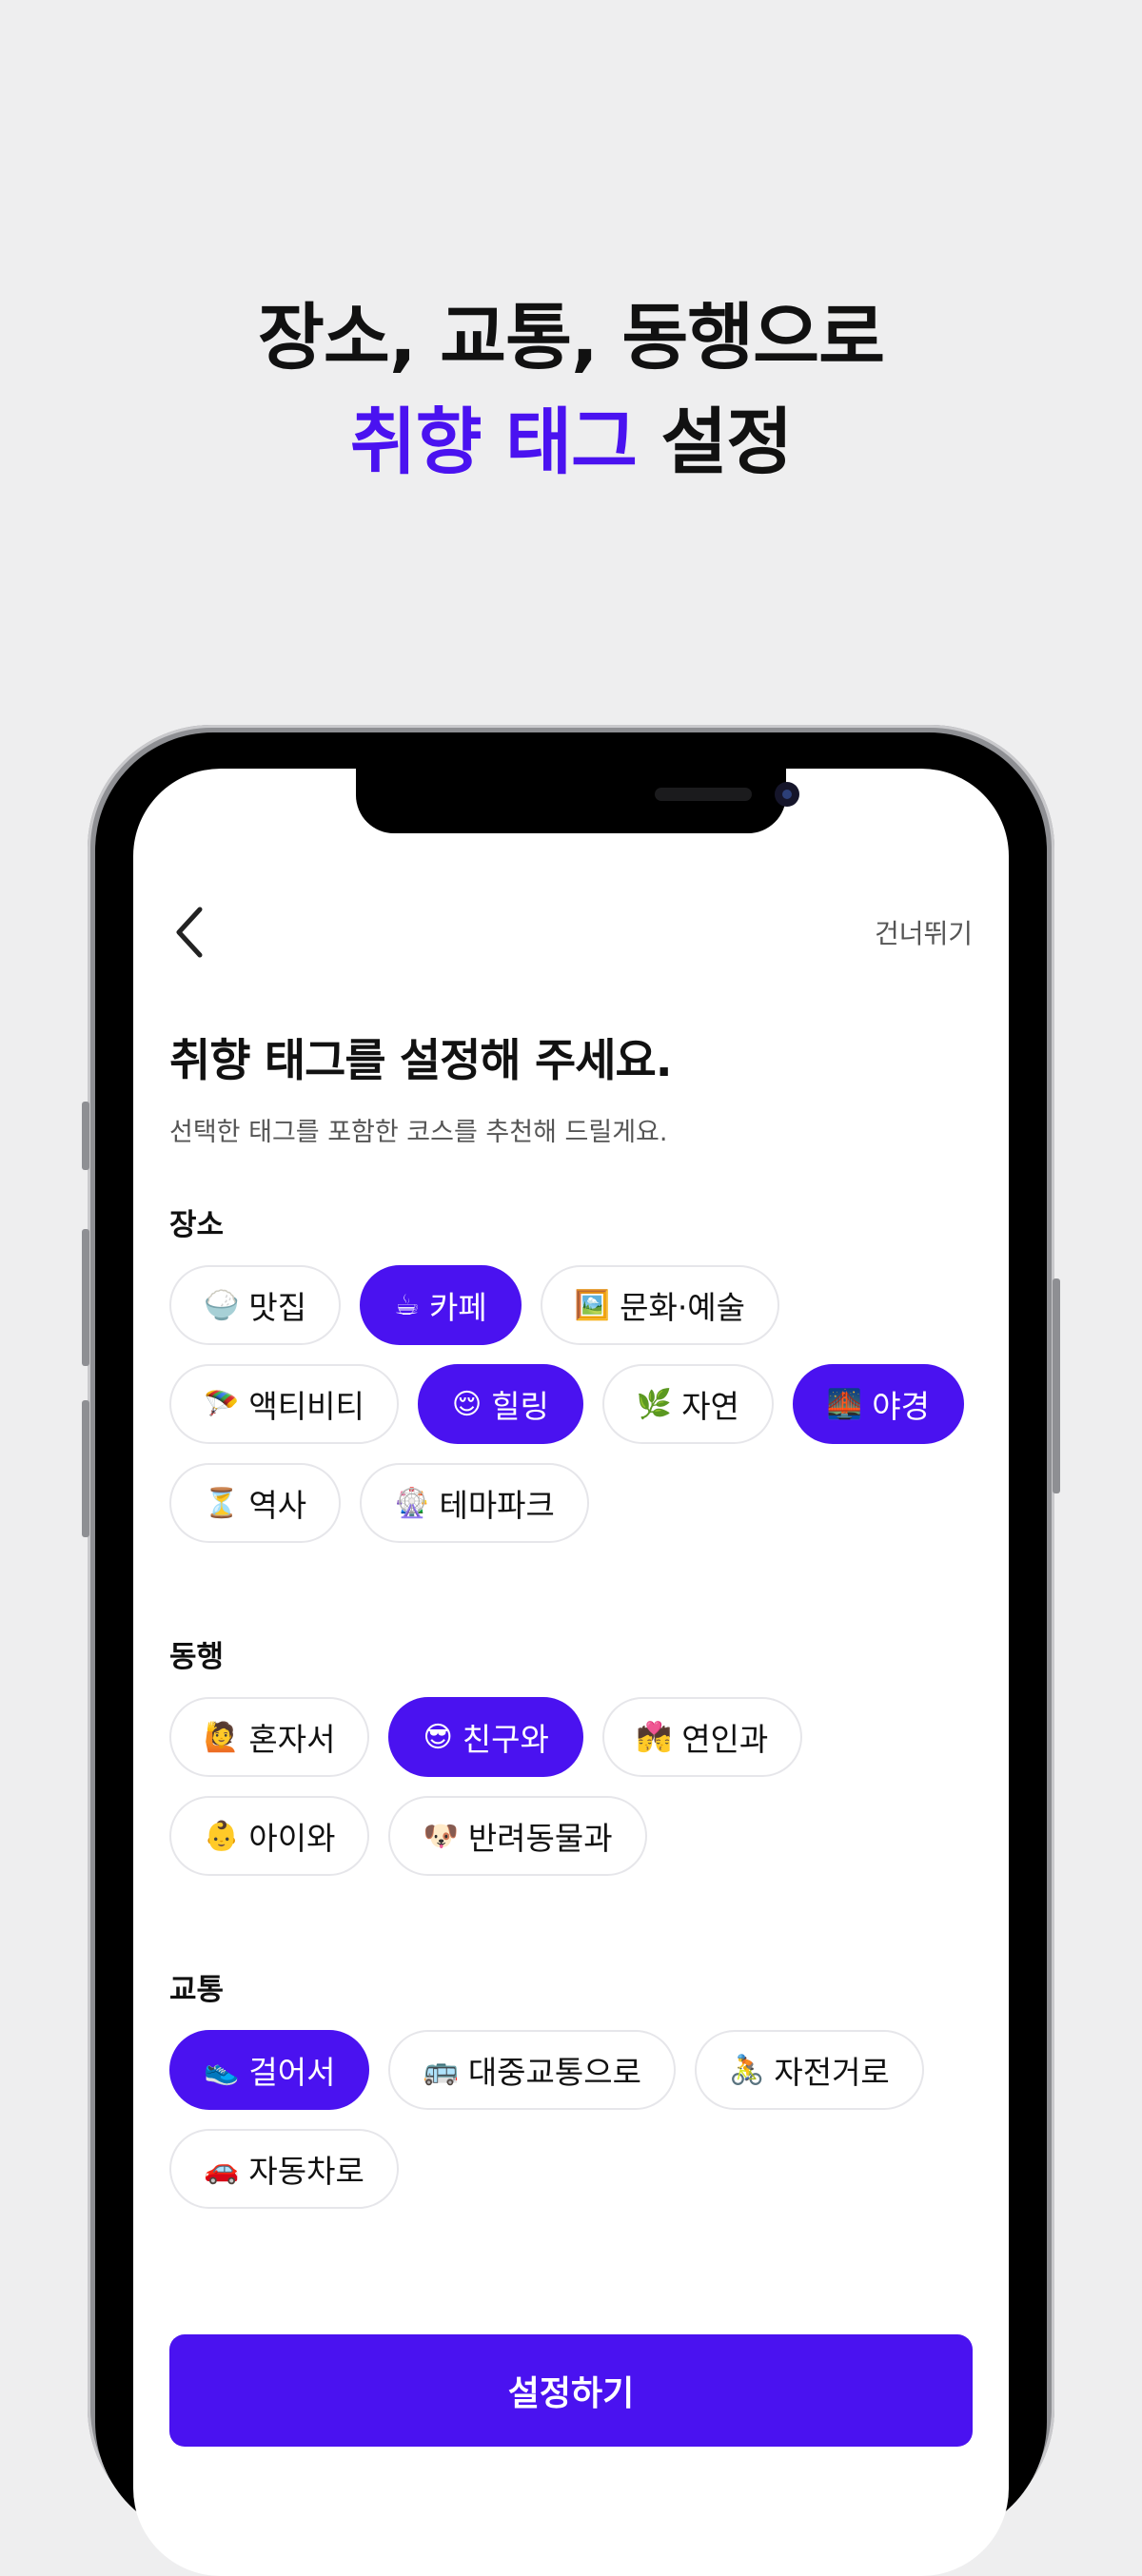 Image resolution: width=1142 pixels, height=2576 pixels. I want to click on tag-chip: 👟 걸어서, so click(269, 2070).